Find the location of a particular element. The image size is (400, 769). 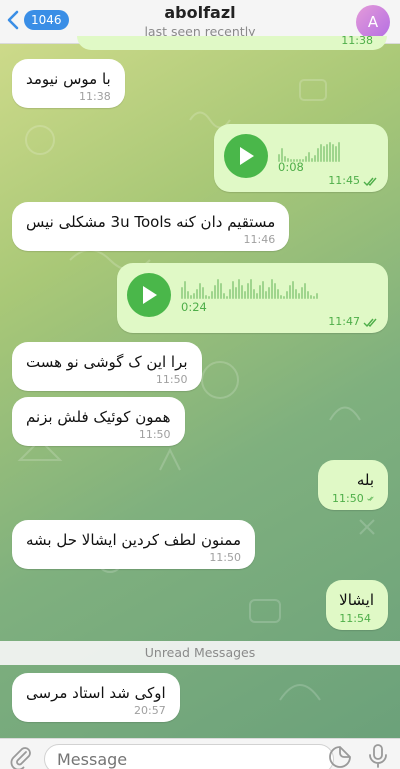

message-composer is located at coordinates (200, 753).